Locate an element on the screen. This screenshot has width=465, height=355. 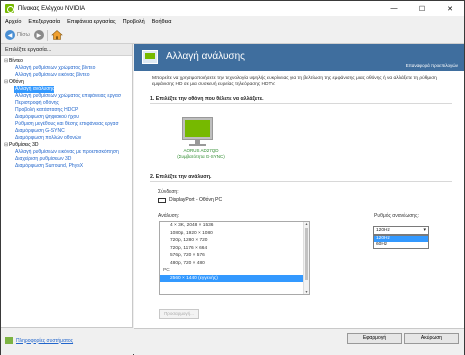
sidebar-footer: Πληροφορίες συστήματος is located at coordinates (67, 341).